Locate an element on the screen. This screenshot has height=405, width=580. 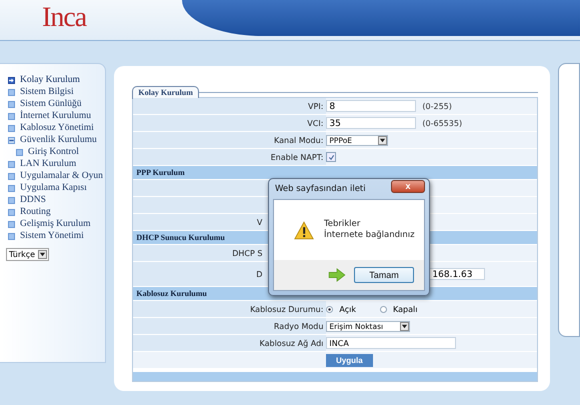
field-label: Kanal Modu: is located at coordinates (299, 140).